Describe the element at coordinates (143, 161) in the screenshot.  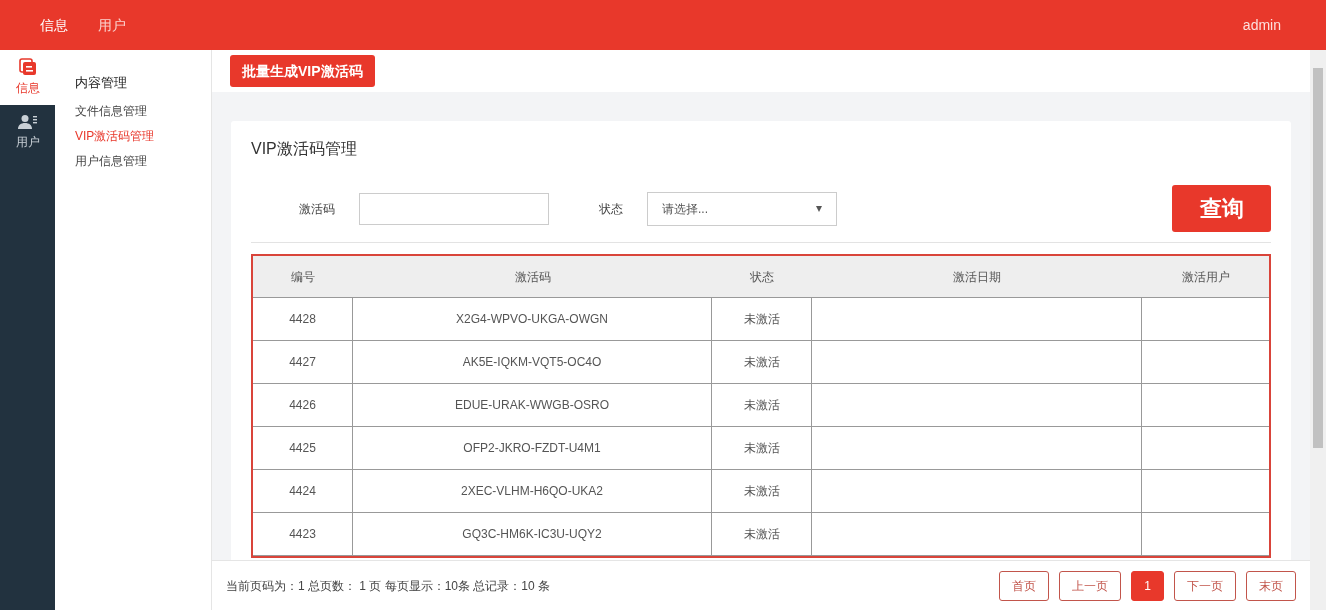
I see `sidebar-item: 用户信息管理` at that location.